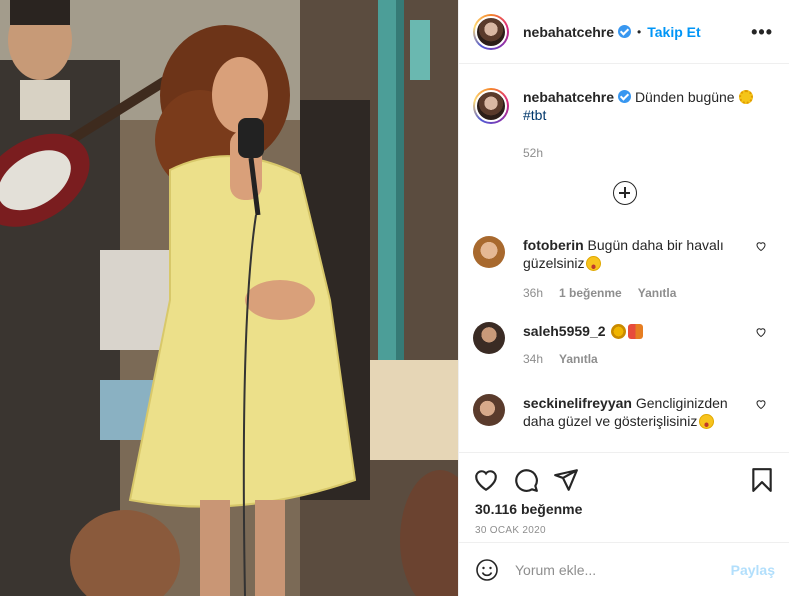 Image resolution: width=789 pixels, height=596 pixels. What do you see at coordinates (533, 293) in the screenshot?
I see `comment-time: 36h` at bounding box center [533, 293].